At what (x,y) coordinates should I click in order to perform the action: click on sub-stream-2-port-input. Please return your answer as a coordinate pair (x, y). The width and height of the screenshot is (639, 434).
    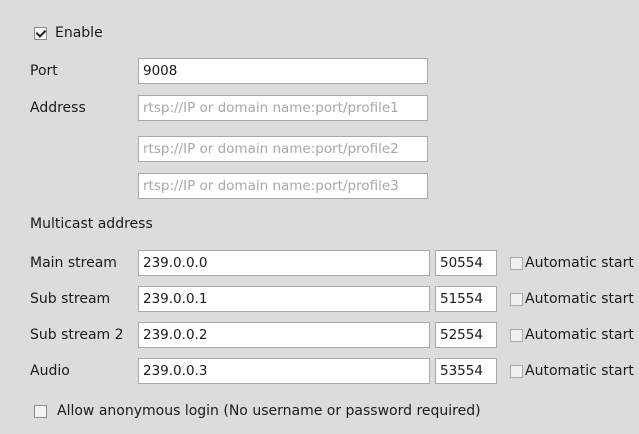
    Looking at the image, I should click on (466, 335).